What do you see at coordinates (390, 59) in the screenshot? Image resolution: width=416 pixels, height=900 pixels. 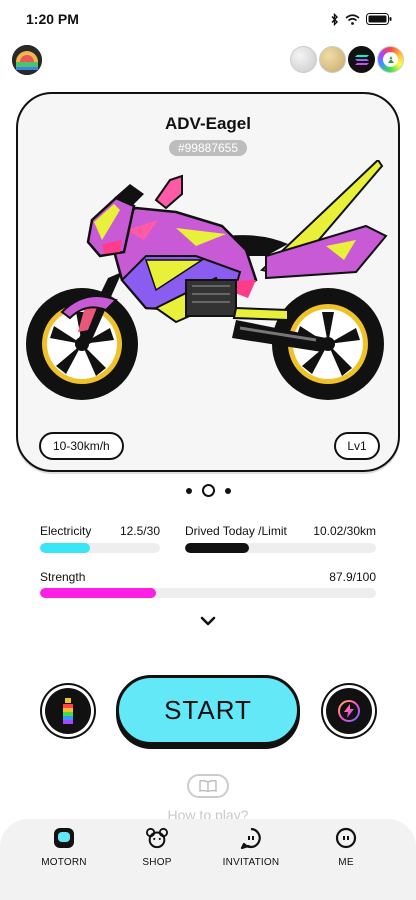 I see `rainbow-token-icon` at bounding box center [390, 59].